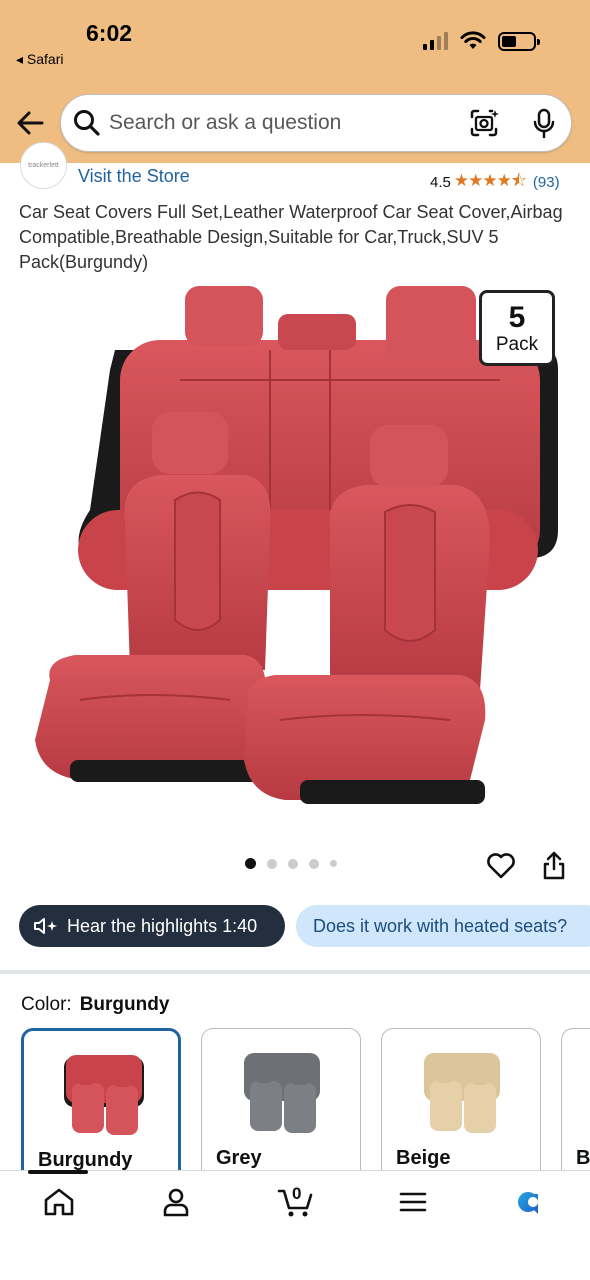 This screenshot has width=590, height=1280. What do you see at coordinates (490, 180) in the screenshot?
I see `star-rating-icon: ★★★★⯪` at bounding box center [490, 180].